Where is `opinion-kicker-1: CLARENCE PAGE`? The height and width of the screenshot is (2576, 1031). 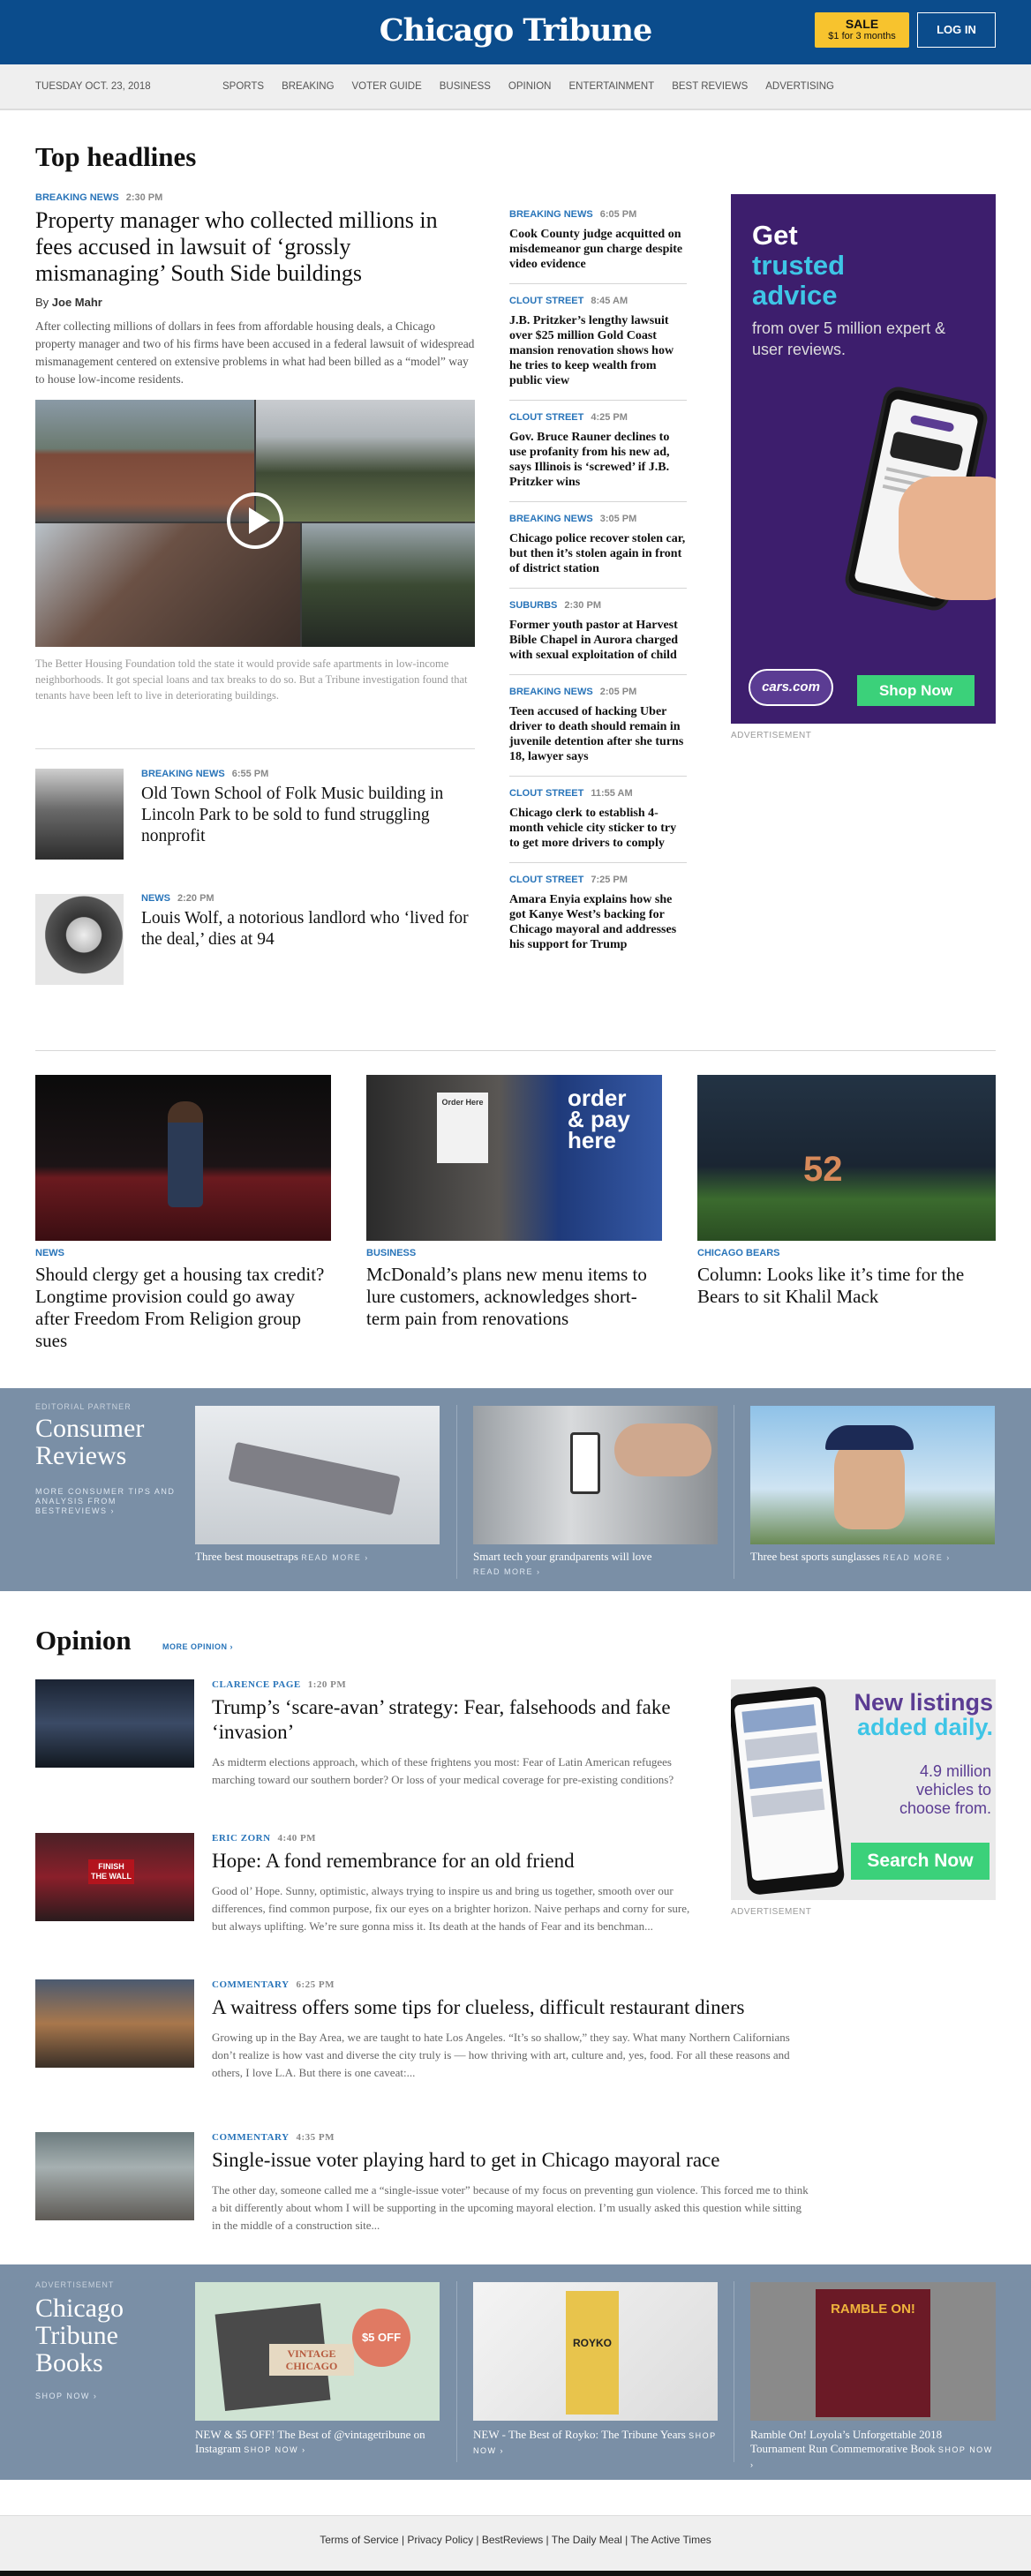
opinion-kicker-1: CLARENCE PAGE is located at coordinates (256, 1684).